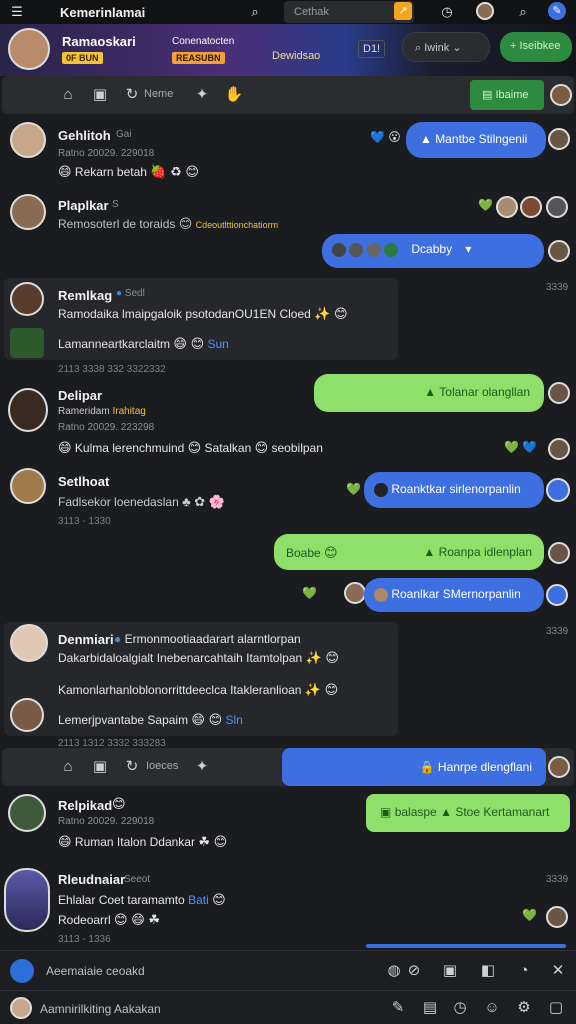 The height and width of the screenshot is (1024, 576). I want to click on compose-avatar, so click(22, 971).